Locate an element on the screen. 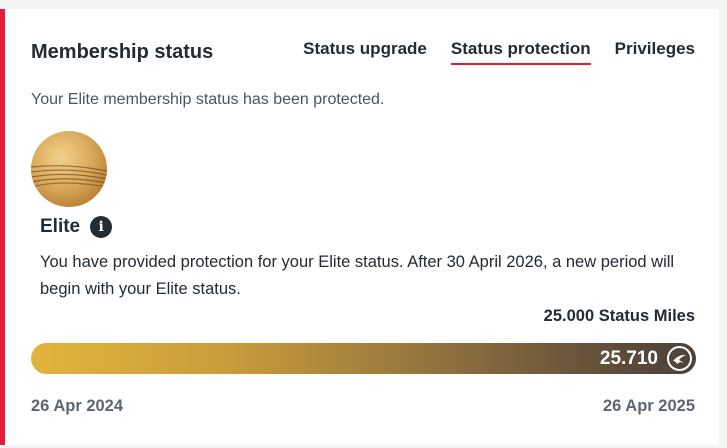  level-name: Elite is located at coordinates (60, 226).